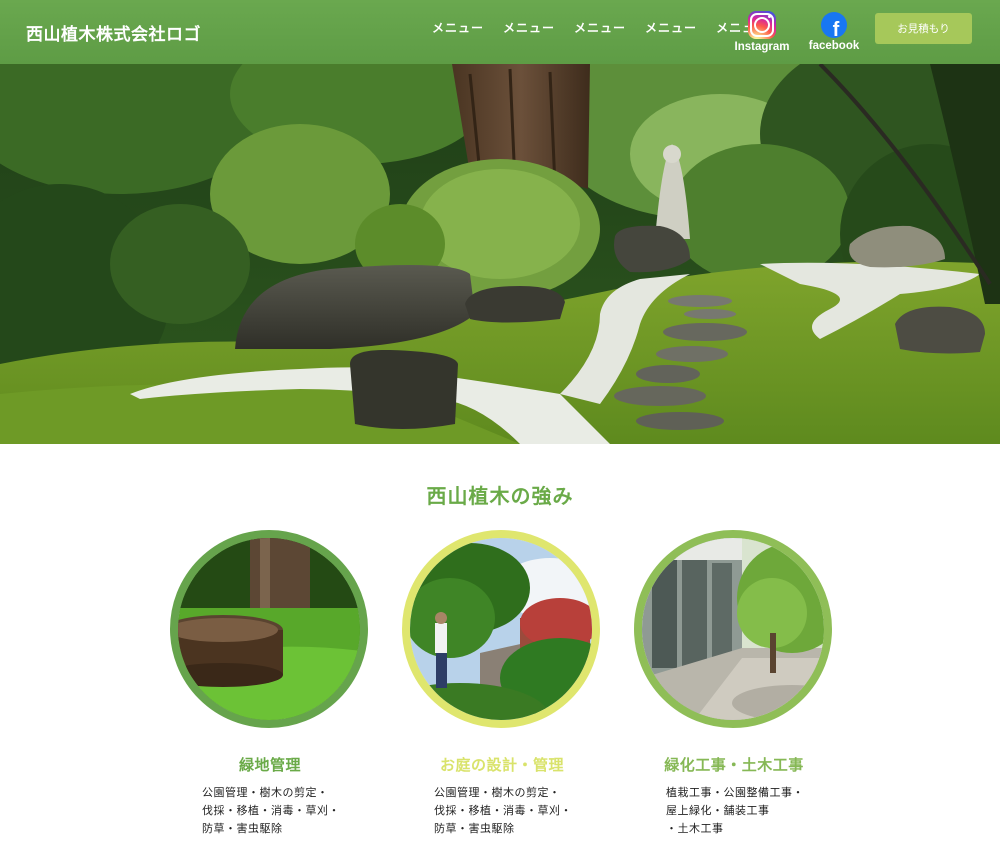 The image size is (1000, 858). I want to click on greening-civil-works-title: 緑化工事・土木工事, so click(734, 765).